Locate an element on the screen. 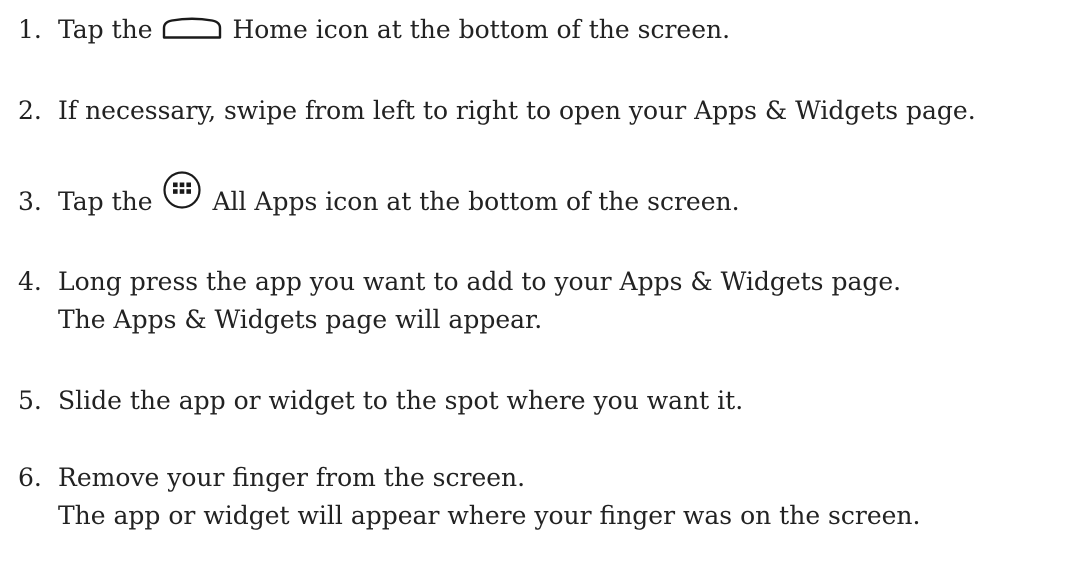 This screenshot has width=1072, height=565. step-number: 3. is located at coordinates (30, 201).